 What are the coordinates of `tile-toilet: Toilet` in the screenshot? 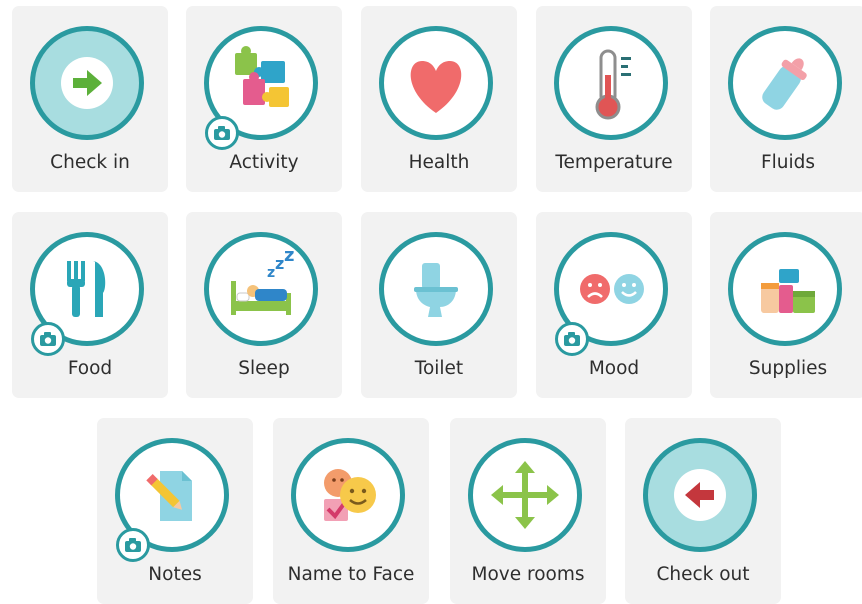 It's located at (439, 305).